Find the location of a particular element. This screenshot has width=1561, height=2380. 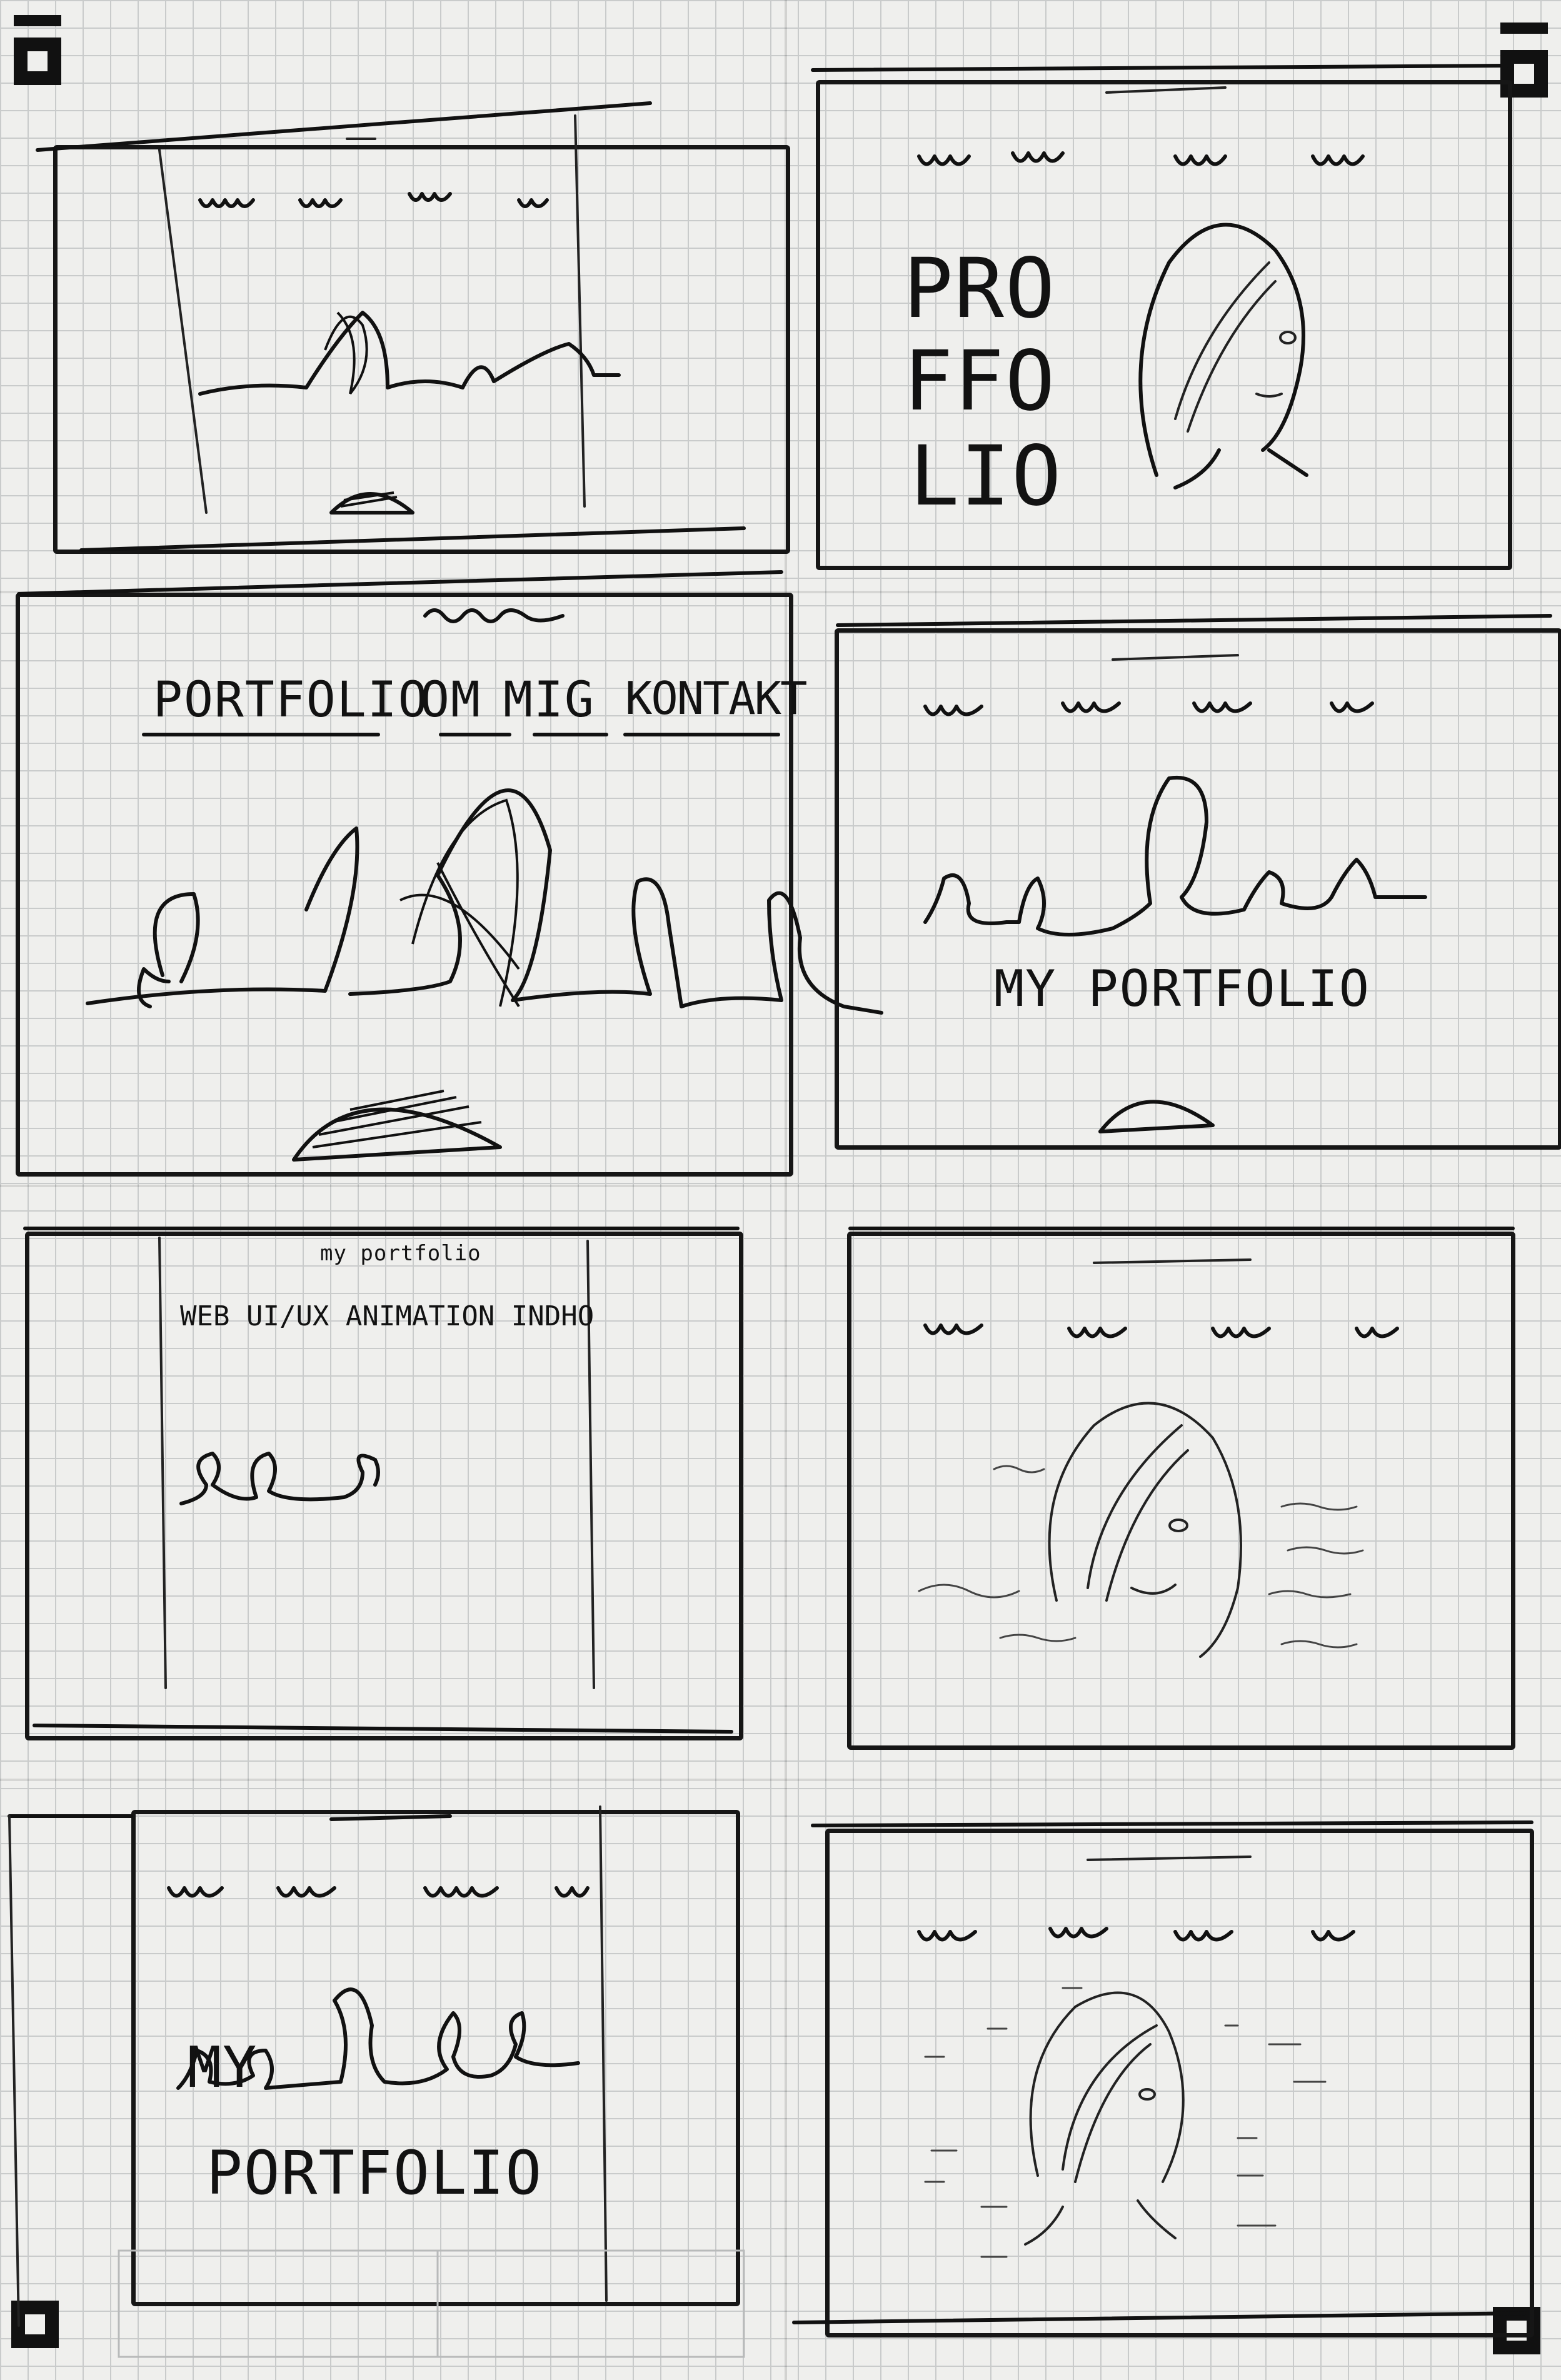

wireframe-sketch-8-drawing is located at coordinates (1162, 2072).